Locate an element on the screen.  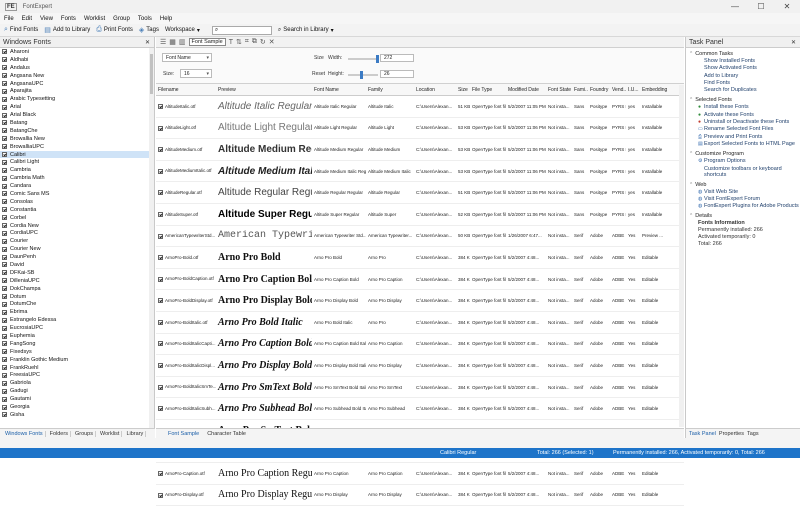
font-list-item: BrowalliaUPC is located at coordinates (77, 147).